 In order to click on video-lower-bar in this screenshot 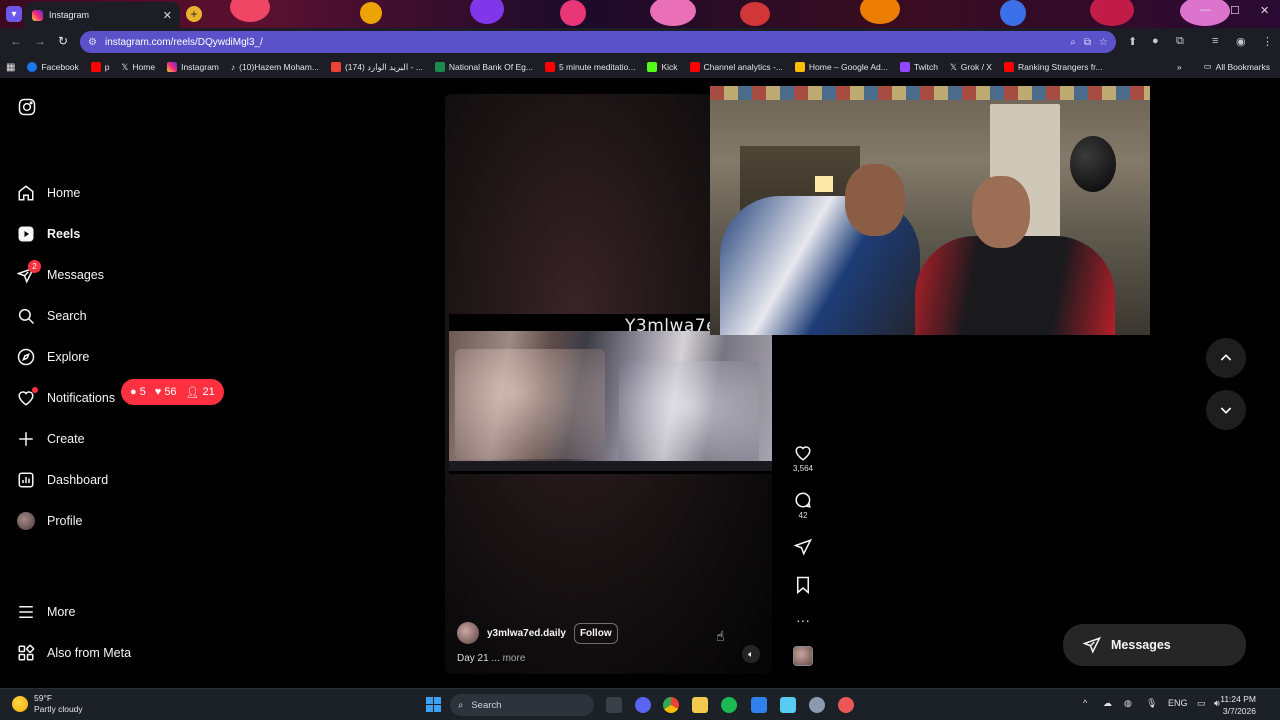, I will do `click(610, 466)`.